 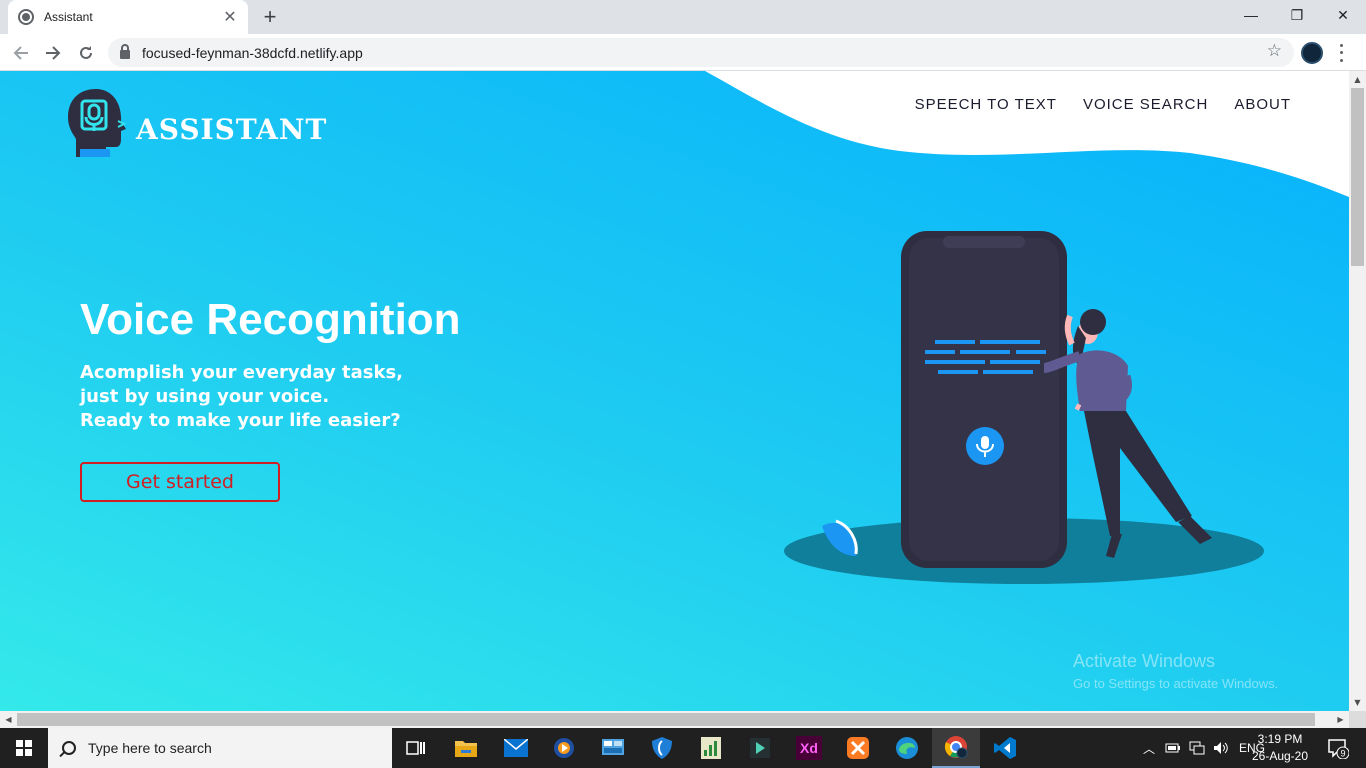 I want to click on assistant-head-icon, so click(x=97, y=123).